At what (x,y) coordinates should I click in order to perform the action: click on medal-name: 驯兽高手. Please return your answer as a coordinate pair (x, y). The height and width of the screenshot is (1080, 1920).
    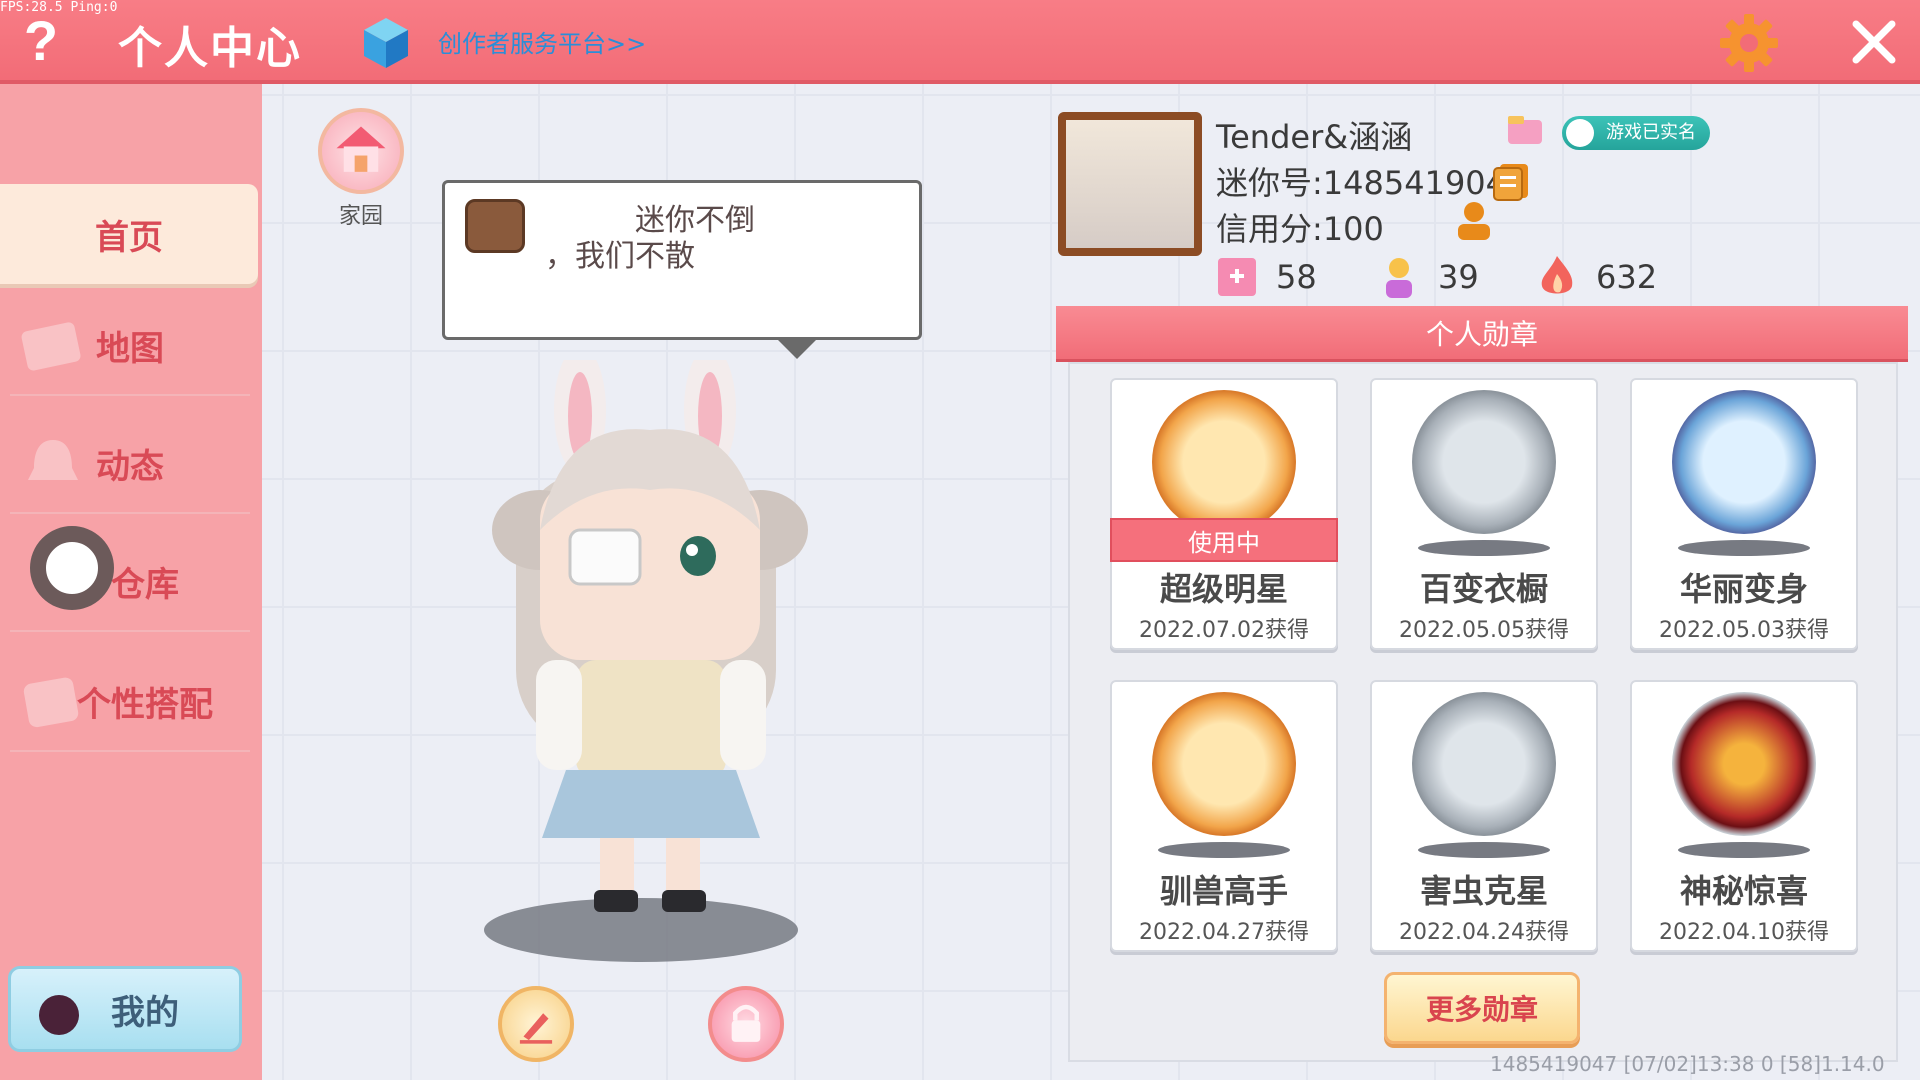
    Looking at the image, I should click on (1223, 891).